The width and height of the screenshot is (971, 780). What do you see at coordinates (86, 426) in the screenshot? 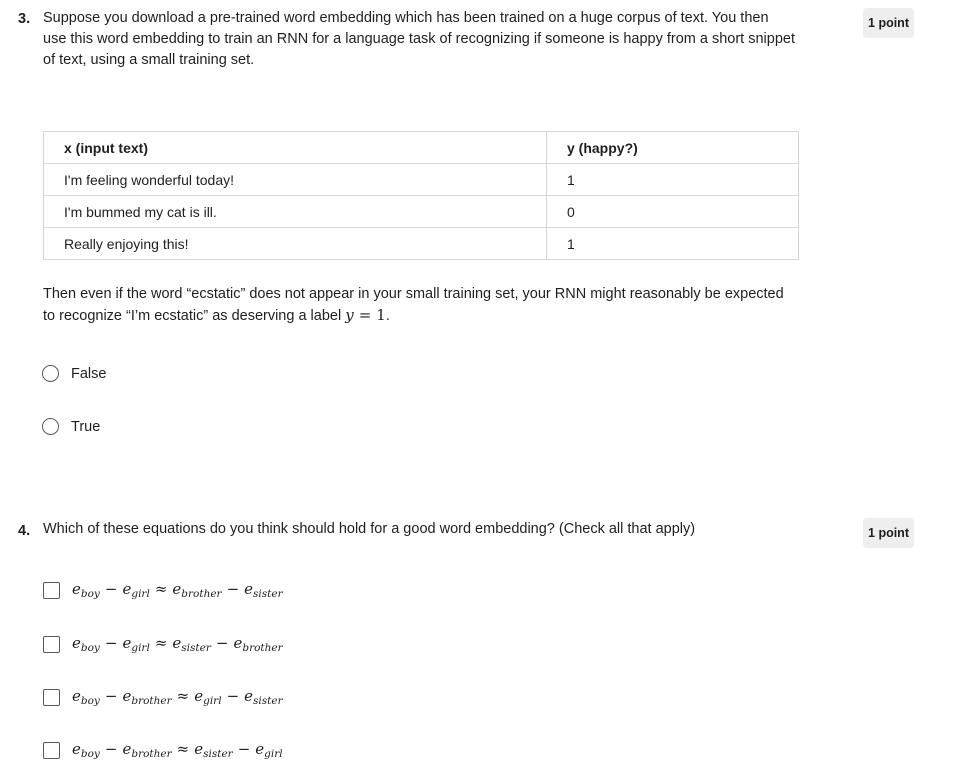
I see `option-label: True` at bounding box center [86, 426].